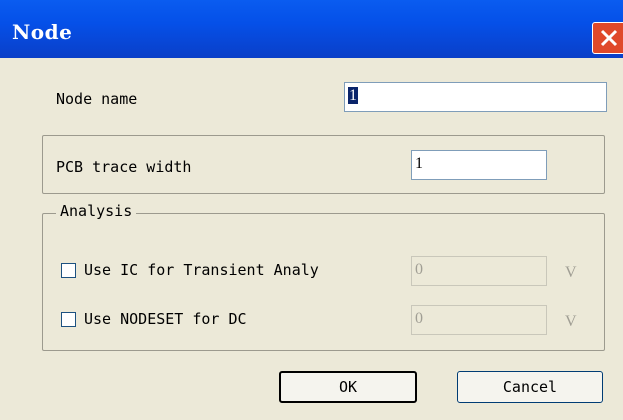 The width and height of the screenshot is (623, 420). I want to click on ic-unit: V, so click(571, 272).